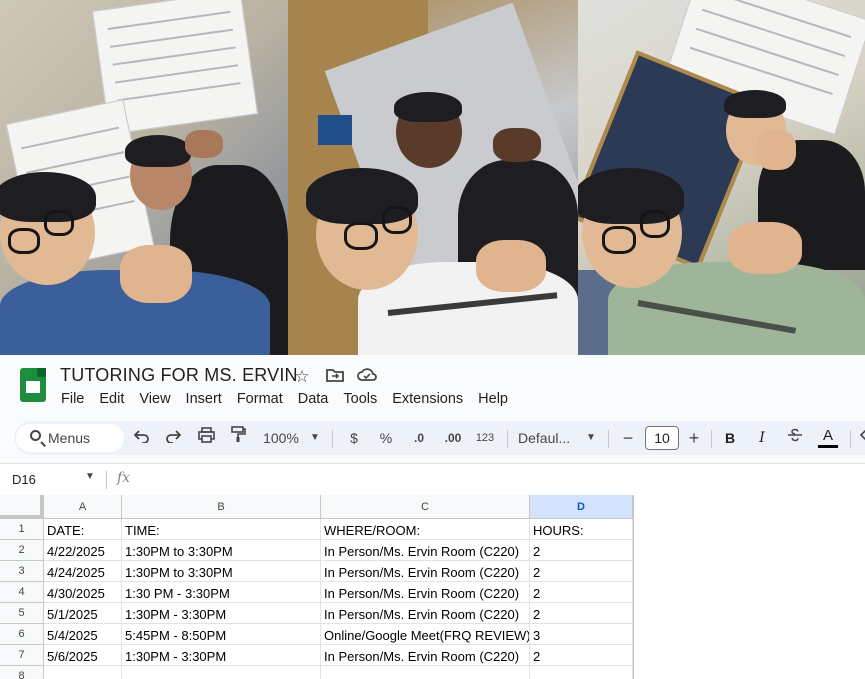 The width and height of the screenshot is (865, 679). What do you see at coordinates (492, 399) in the screenshot?
I see `menu-help: Help` at bounding box center [492, 399].